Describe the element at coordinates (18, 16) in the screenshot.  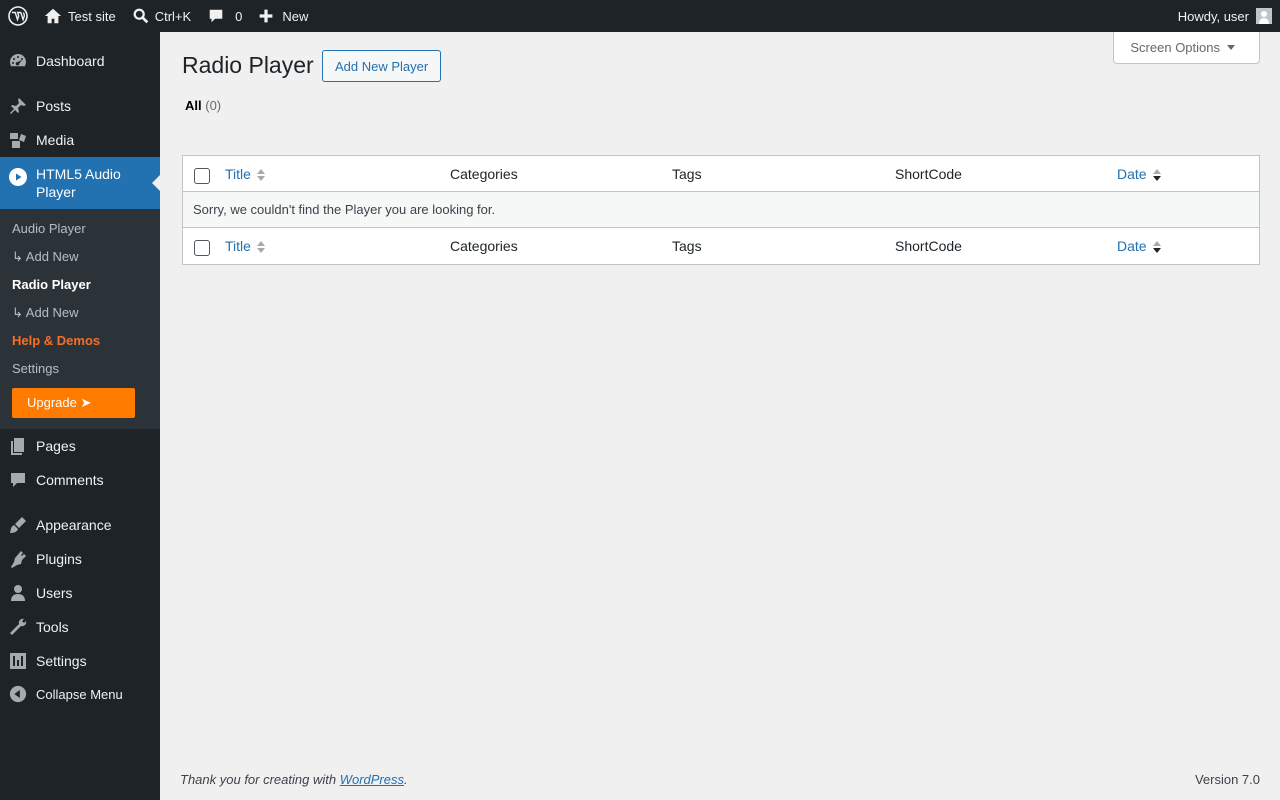
I see `wordpress-logo-icon` at that location.